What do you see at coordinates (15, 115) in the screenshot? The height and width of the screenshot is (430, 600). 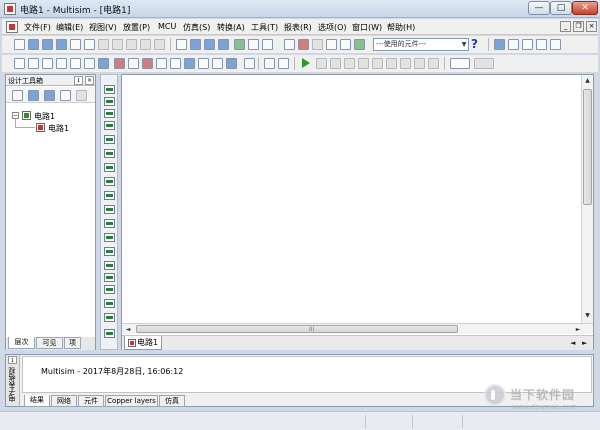 I see `tree-collapse-icon: −` at bounding box center [15, 115].